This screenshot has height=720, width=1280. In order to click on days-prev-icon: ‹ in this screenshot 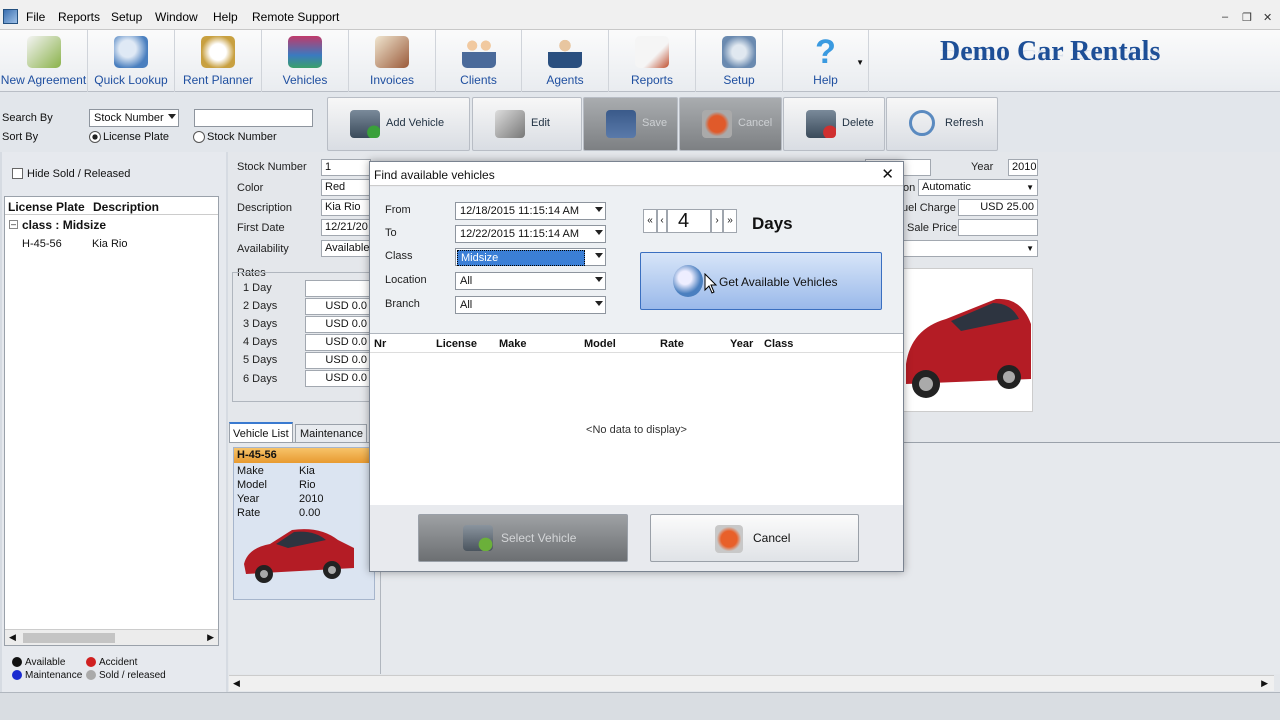, I will do `click(662, 221)`.